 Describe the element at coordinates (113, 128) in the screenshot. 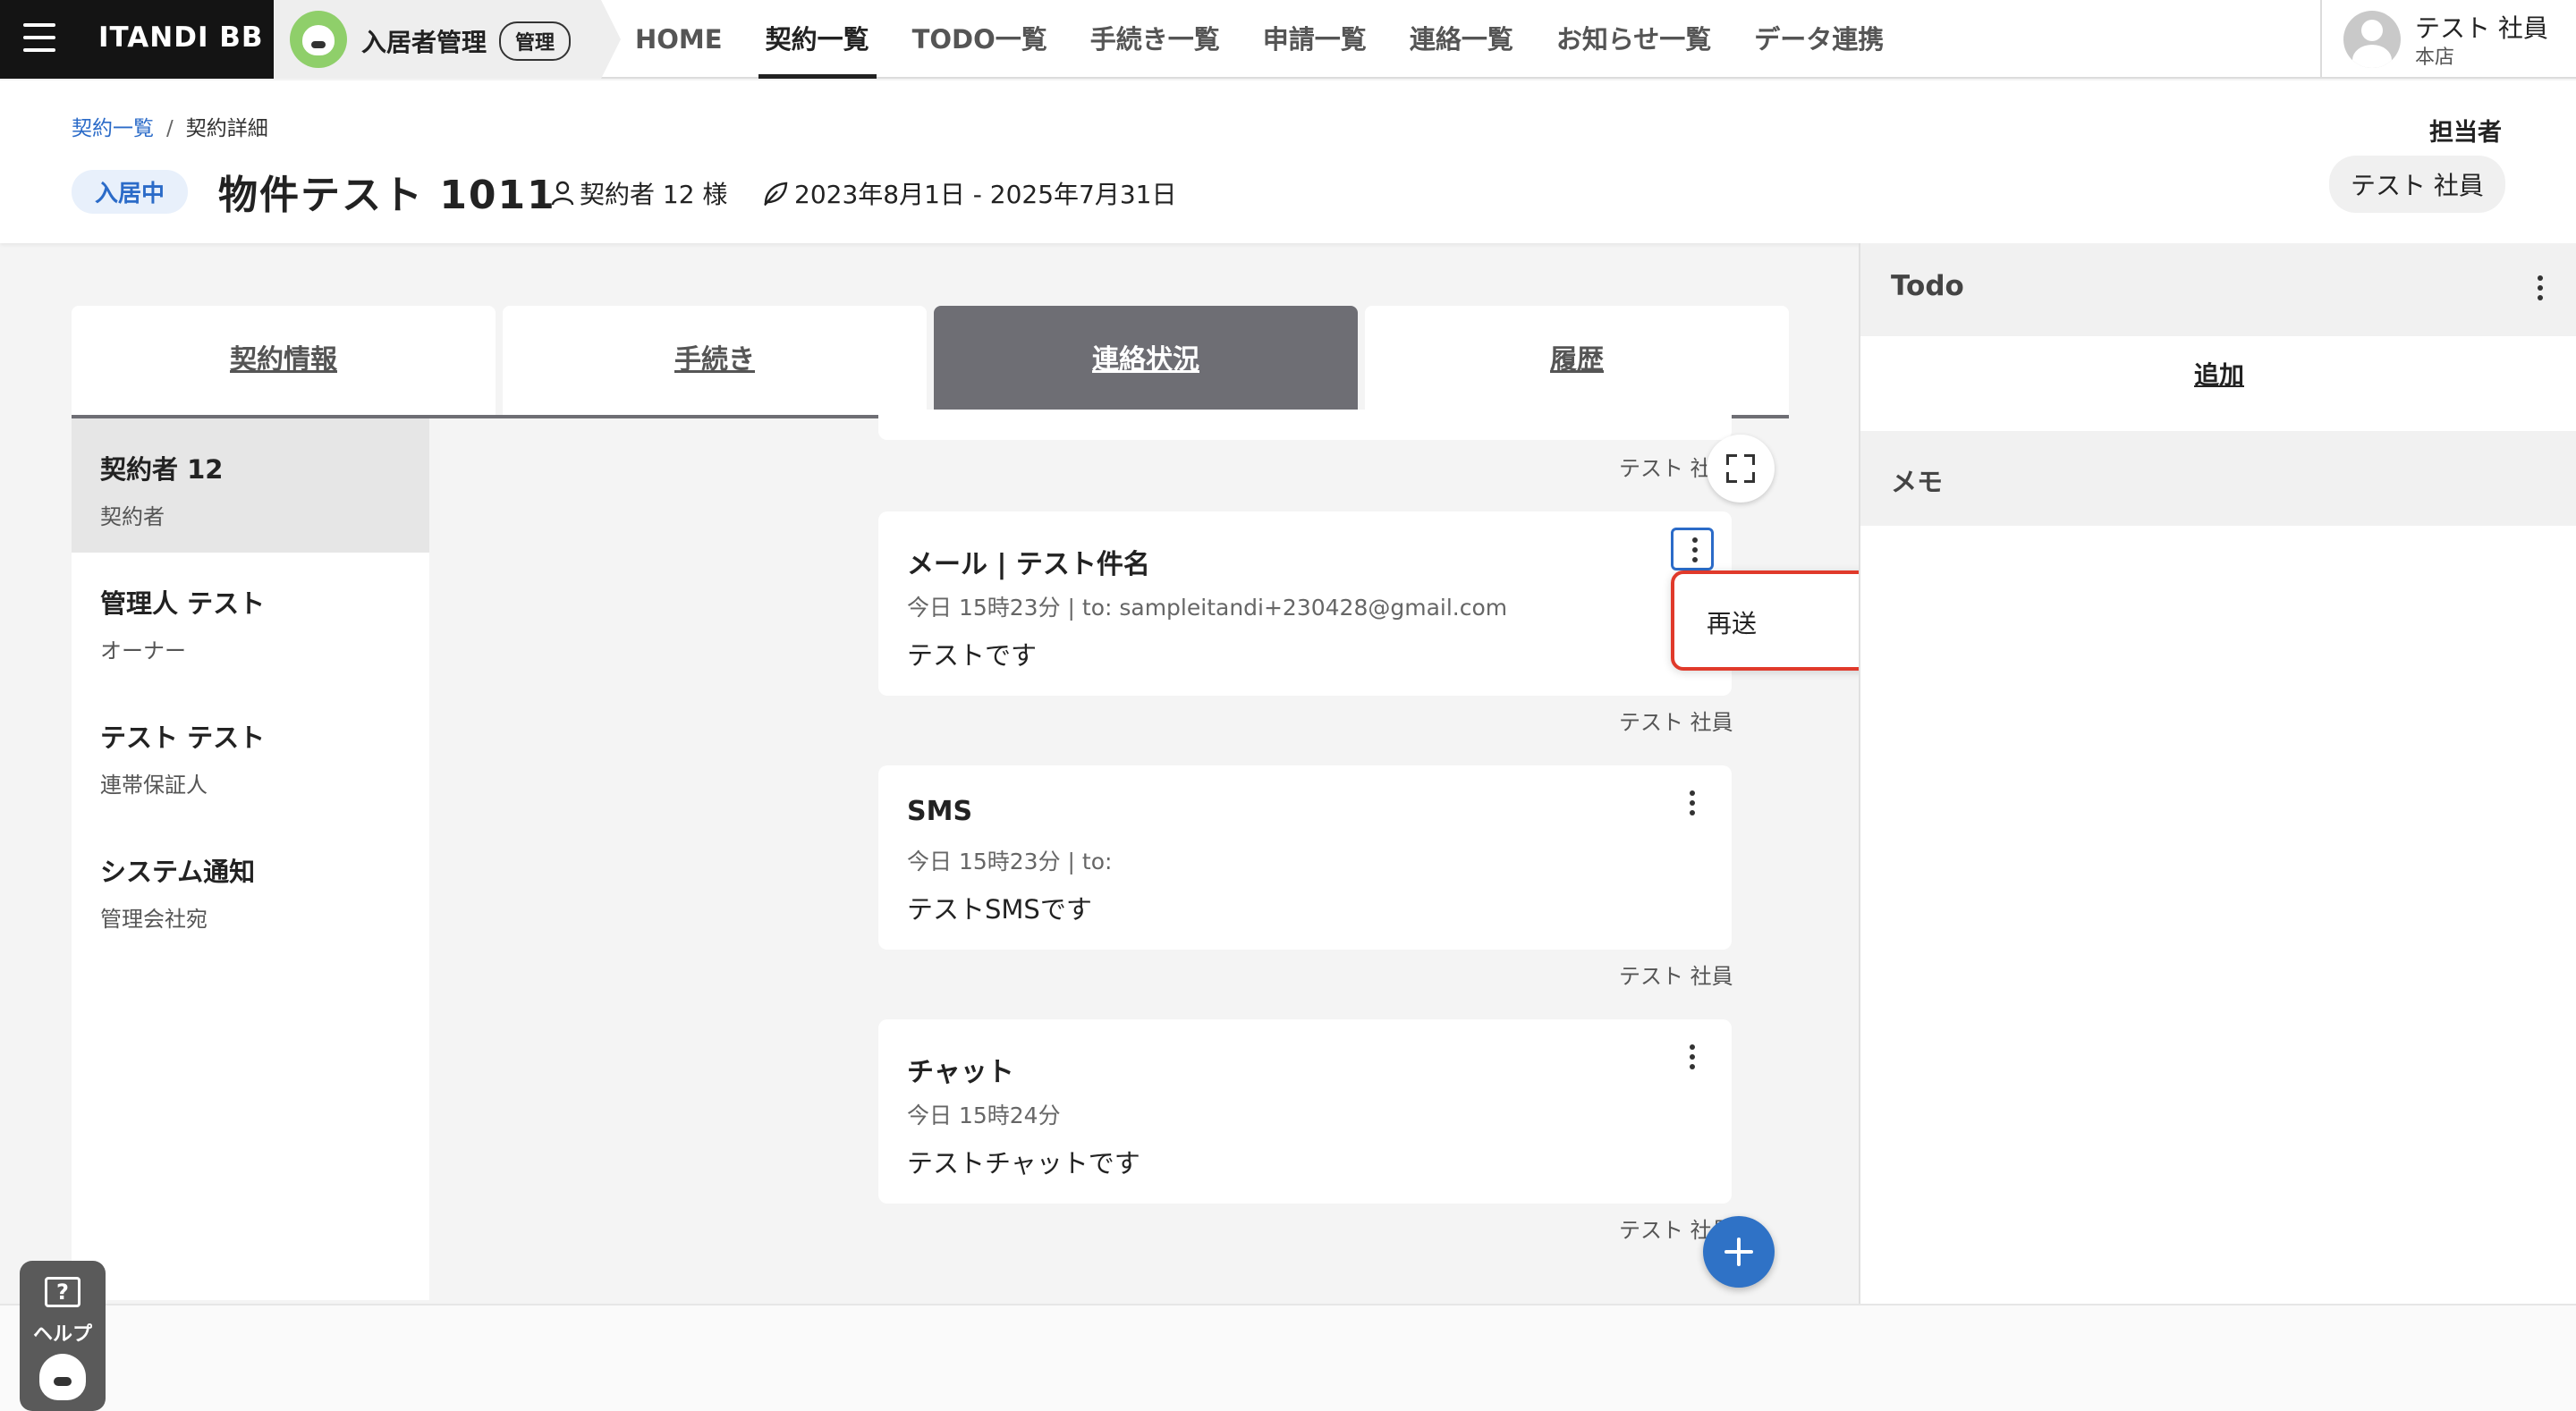

I see `breadcrumb-contracts-link: 契約一覧` at that location.